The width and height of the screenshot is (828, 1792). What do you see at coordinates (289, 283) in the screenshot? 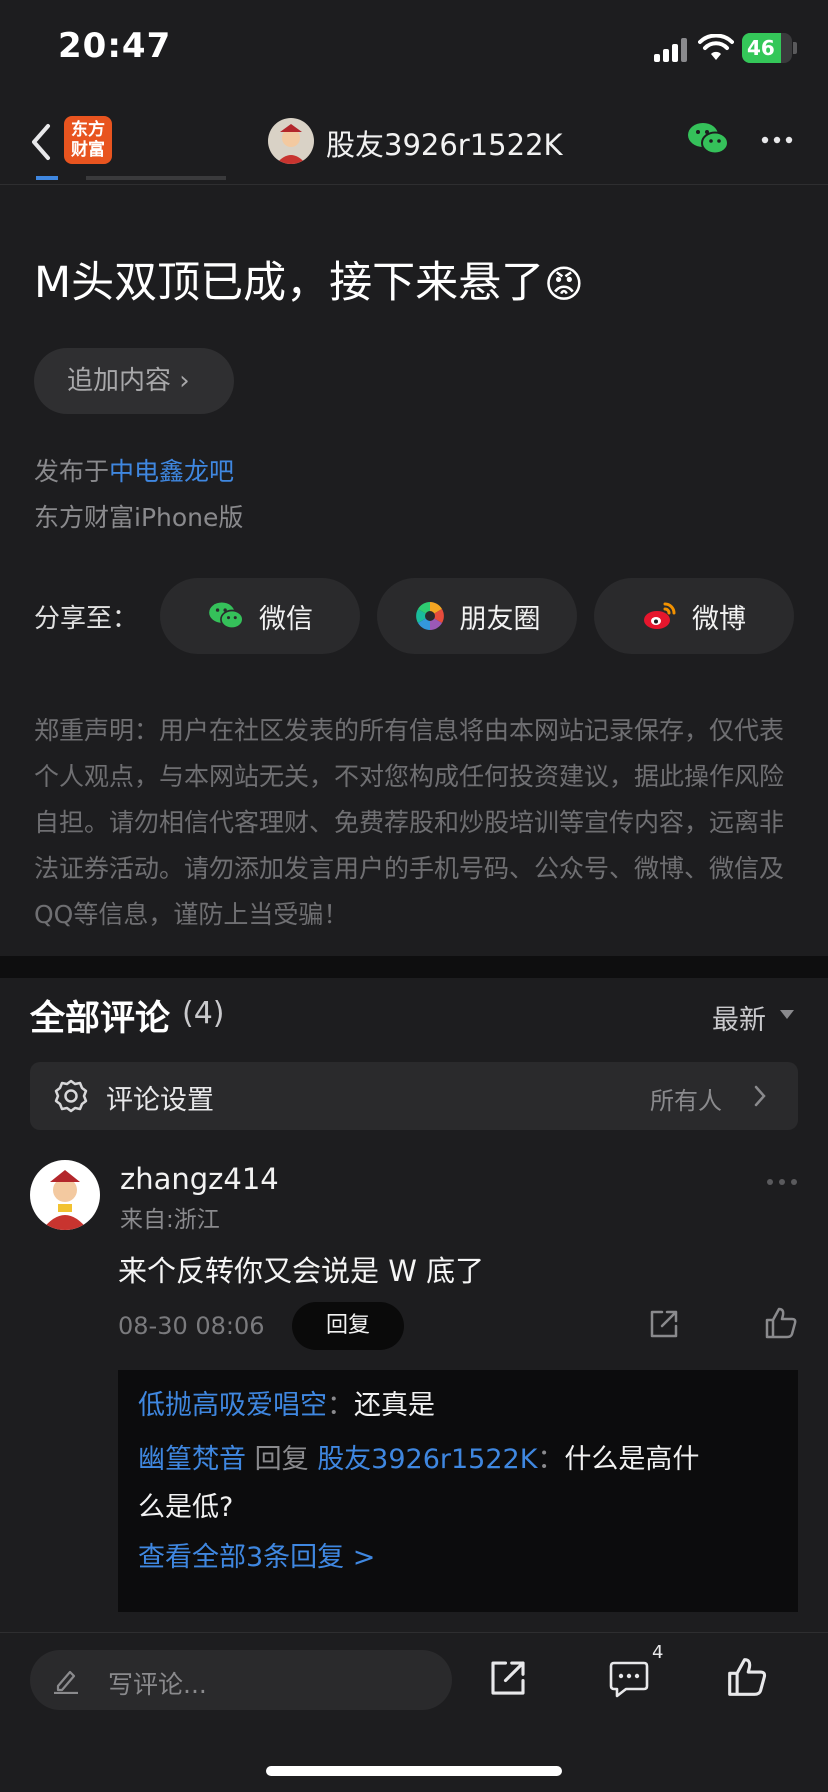
I see `post-title-text: M头双顶已成，接下来悬了` at bounding box center [289, 283].